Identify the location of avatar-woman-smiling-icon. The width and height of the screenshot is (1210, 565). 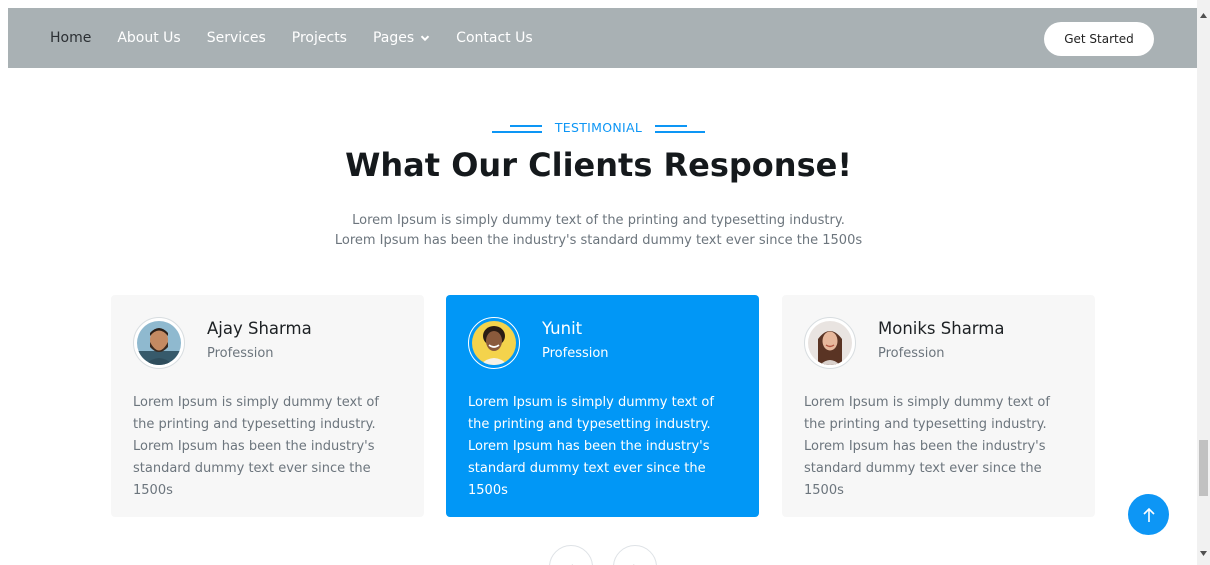
(494, 343).